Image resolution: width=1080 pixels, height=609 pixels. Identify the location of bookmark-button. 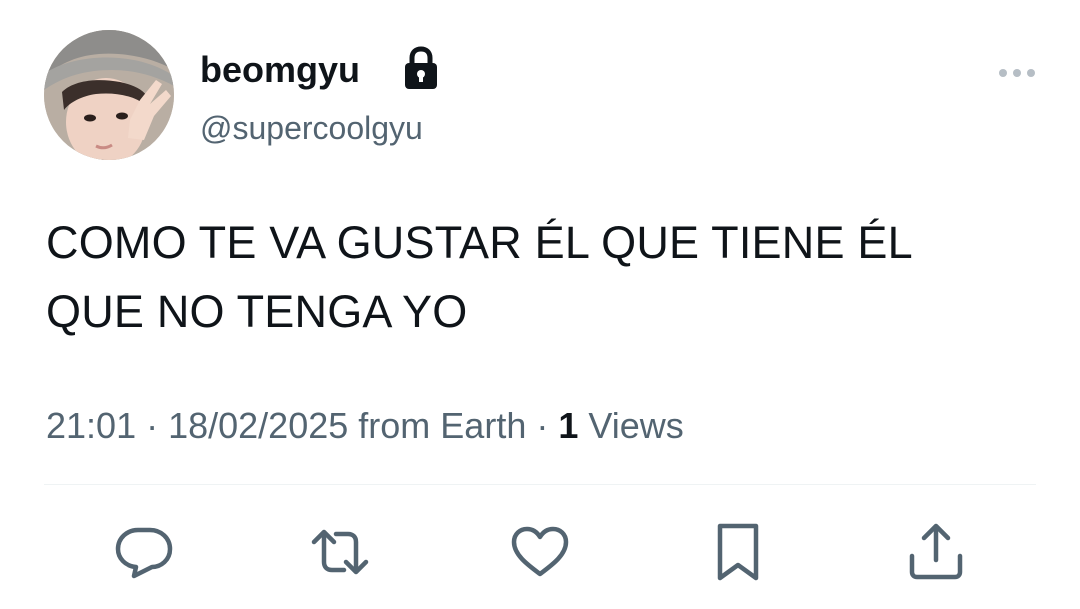
(738, 552).